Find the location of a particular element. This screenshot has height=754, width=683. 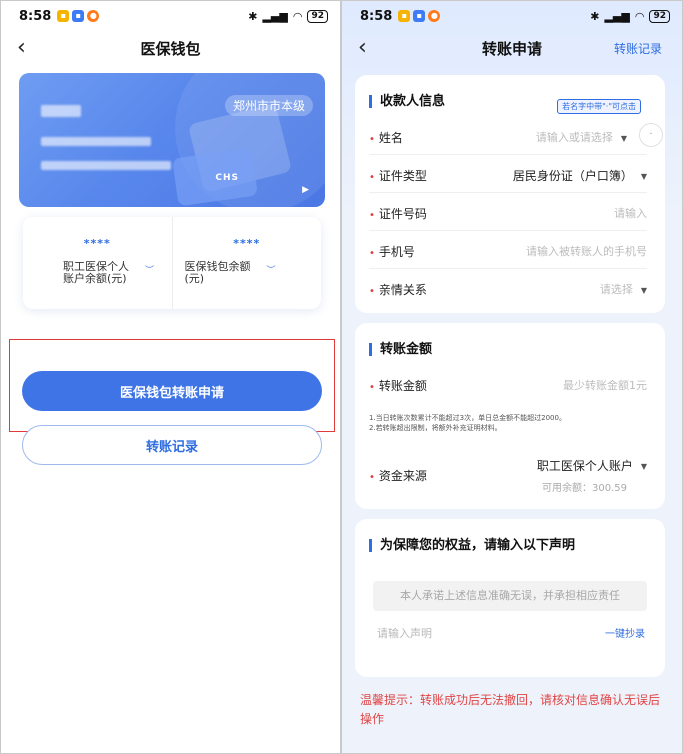

relationship-field: • 亲情关系 请选择 ▼ is located at coordinates (508, 289).